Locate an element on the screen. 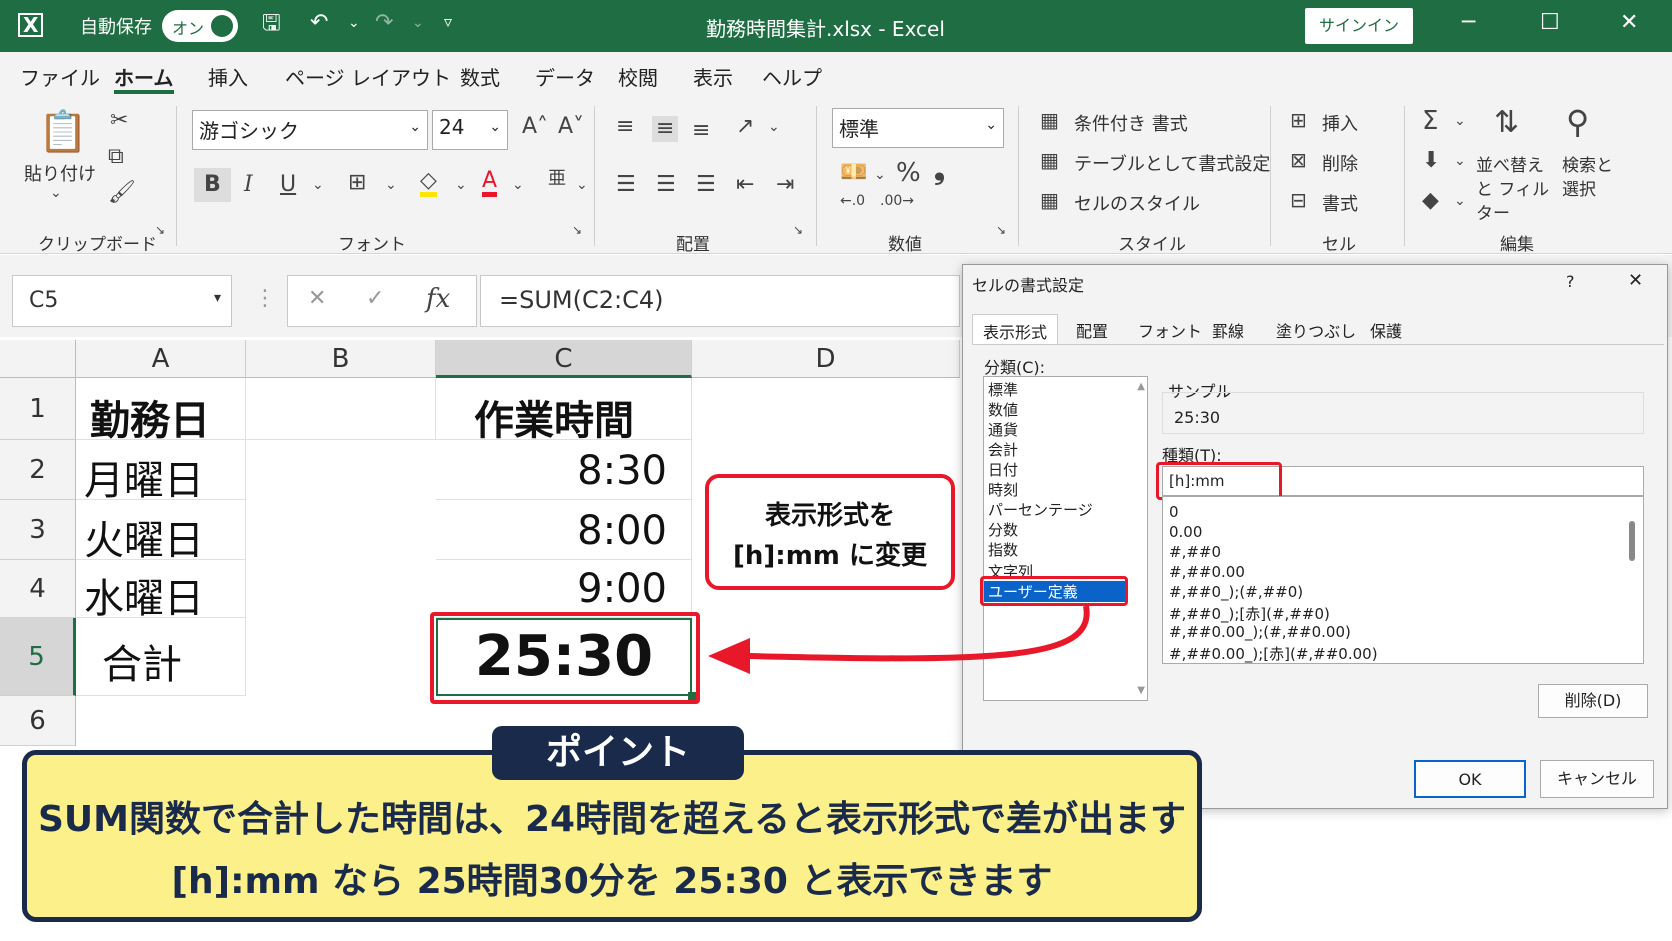 This screenshot has width=1672, height=941. align-center-icon: ☰ is located at coordinates (666, 185).